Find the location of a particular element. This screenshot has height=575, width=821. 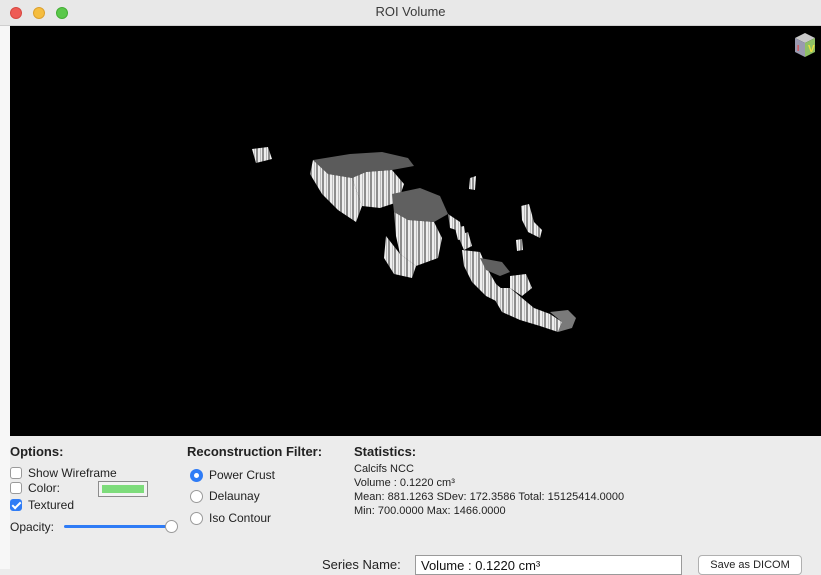

power-crust-radio is located at coordinates (196, 475).